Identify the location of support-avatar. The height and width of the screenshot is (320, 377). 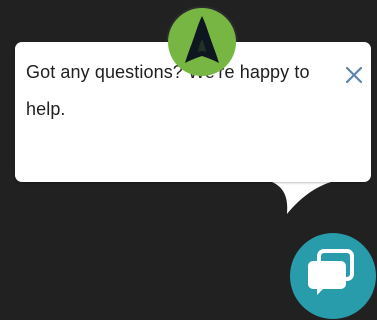
(202, 42).